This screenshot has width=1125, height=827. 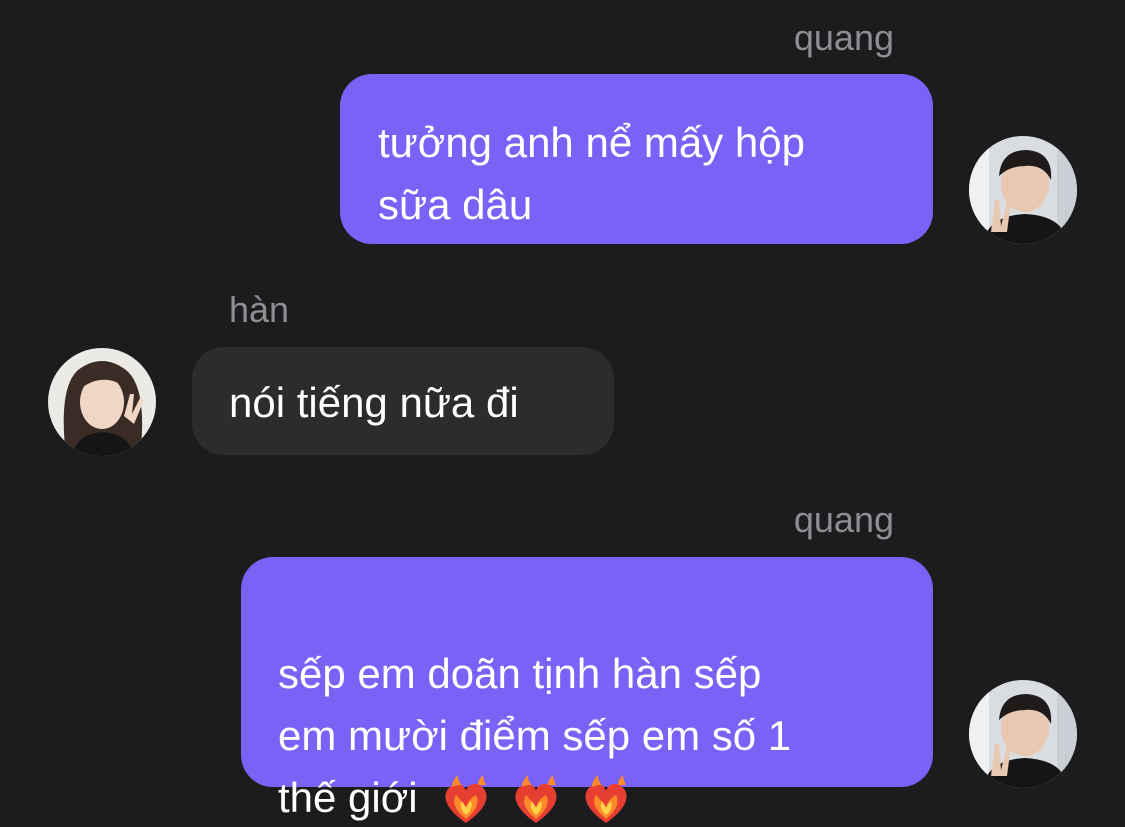 I want to click on sender-name: hàn, so click(x=259, y=309).